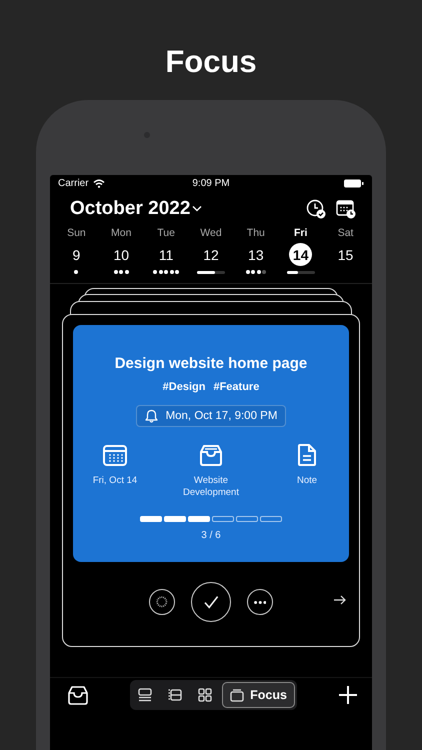  I want to click on task-title: Design website home page, so click(211, 363).